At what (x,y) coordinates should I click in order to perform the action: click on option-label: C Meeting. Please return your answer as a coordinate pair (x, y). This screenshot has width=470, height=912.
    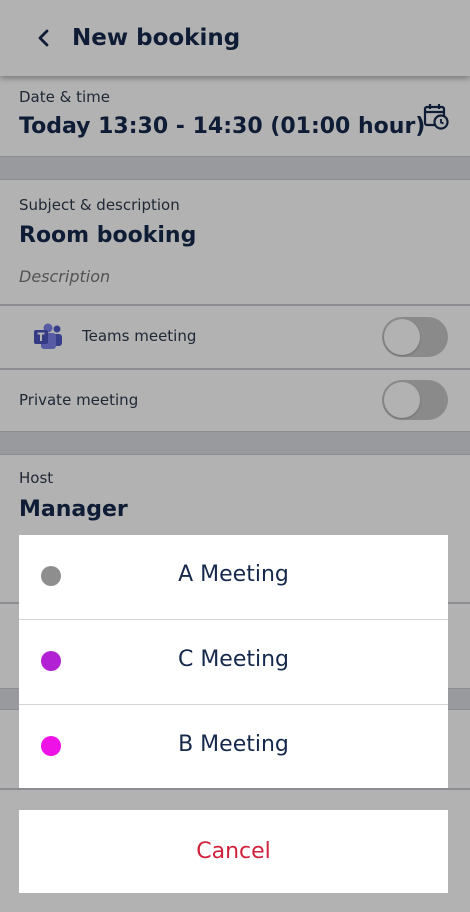
    Looking at the image, I should click on (233, 659).